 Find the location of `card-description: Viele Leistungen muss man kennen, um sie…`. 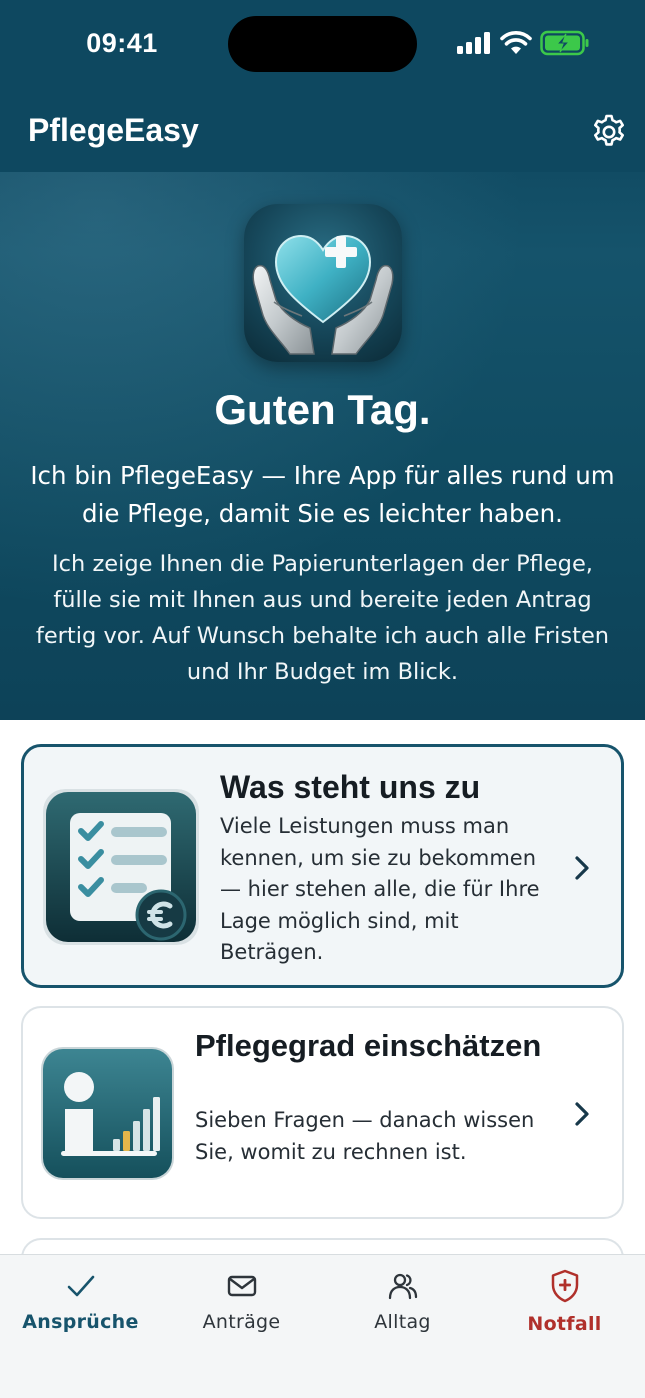

card-description: Viele Leistungen muss man kennen, um sie… is located at coordinates (380, 889).